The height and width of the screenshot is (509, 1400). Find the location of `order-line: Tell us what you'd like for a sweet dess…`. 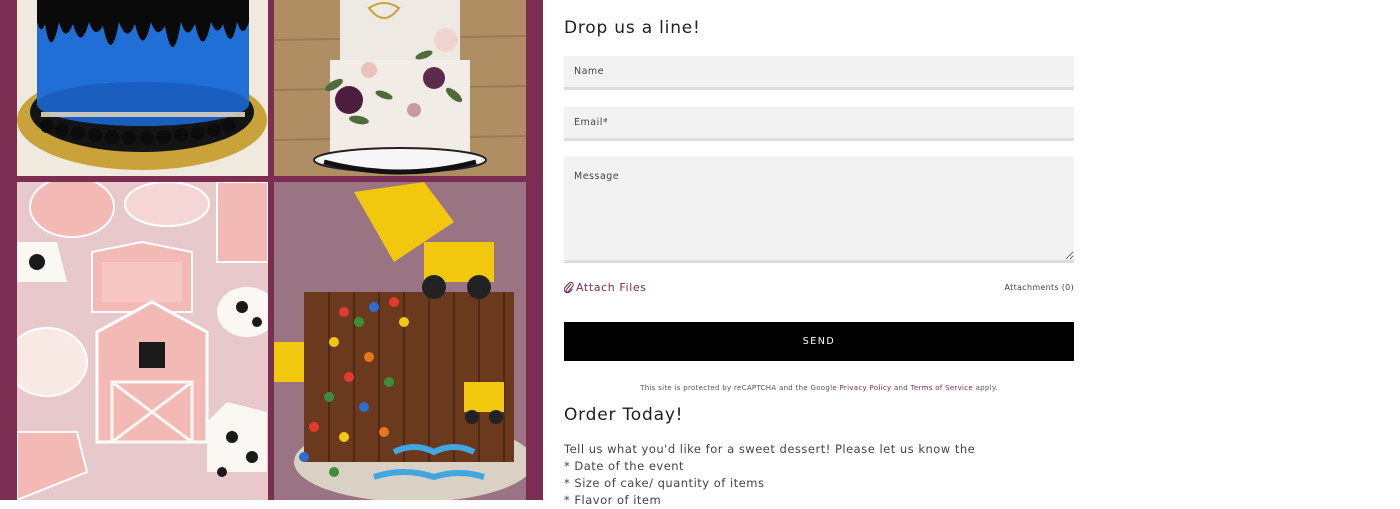

order-line: Tell us what you'd like for a sweet dess… is located at coordinates (770, 449).